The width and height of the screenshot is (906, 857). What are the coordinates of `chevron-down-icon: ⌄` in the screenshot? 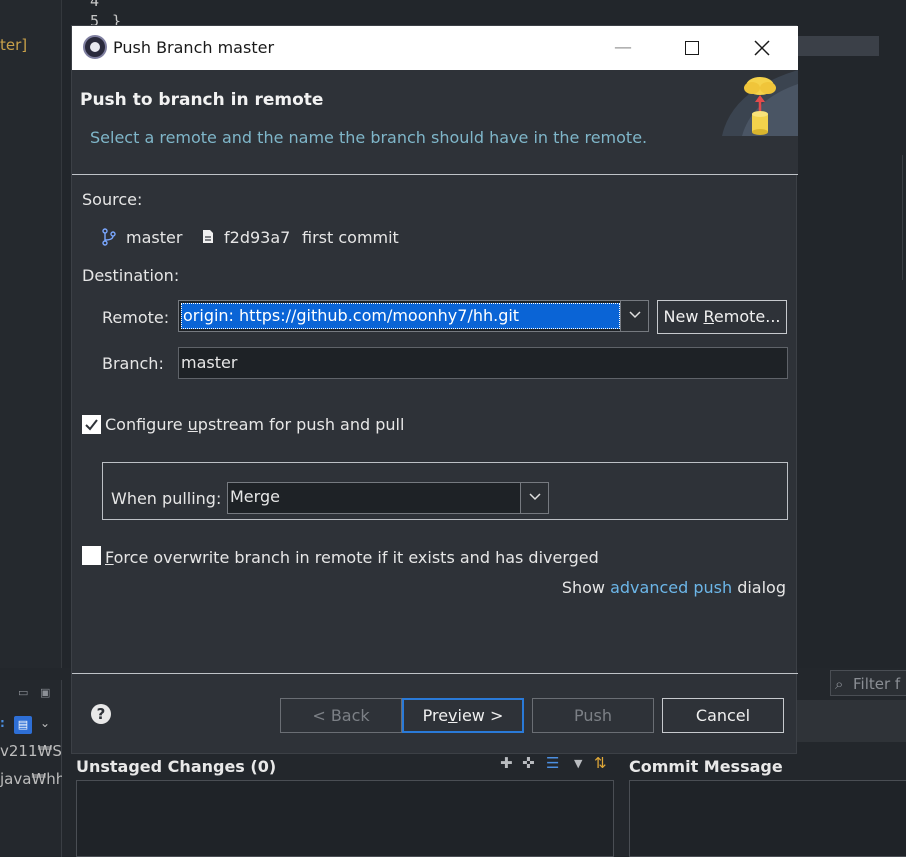 It's located at (45, 723).